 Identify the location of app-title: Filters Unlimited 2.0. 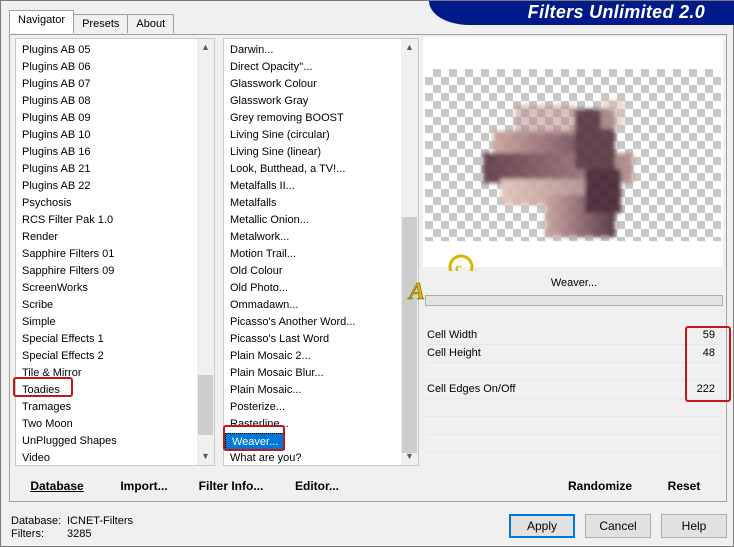
(616, 12).